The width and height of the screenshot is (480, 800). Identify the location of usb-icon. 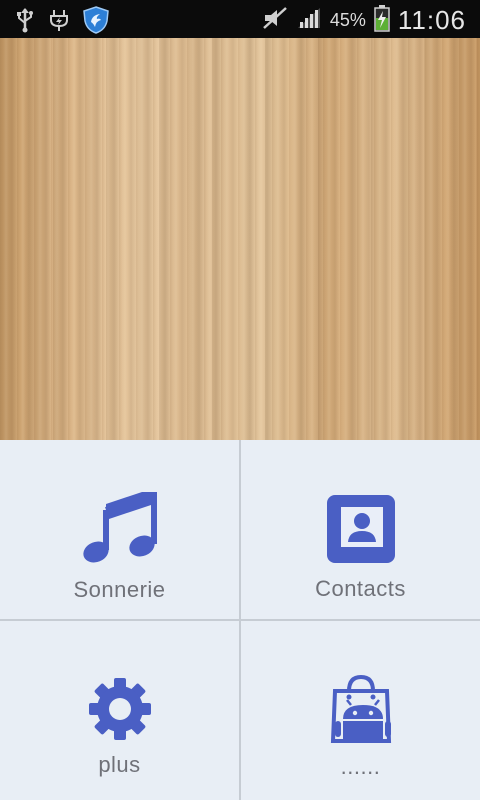
(25, 22).